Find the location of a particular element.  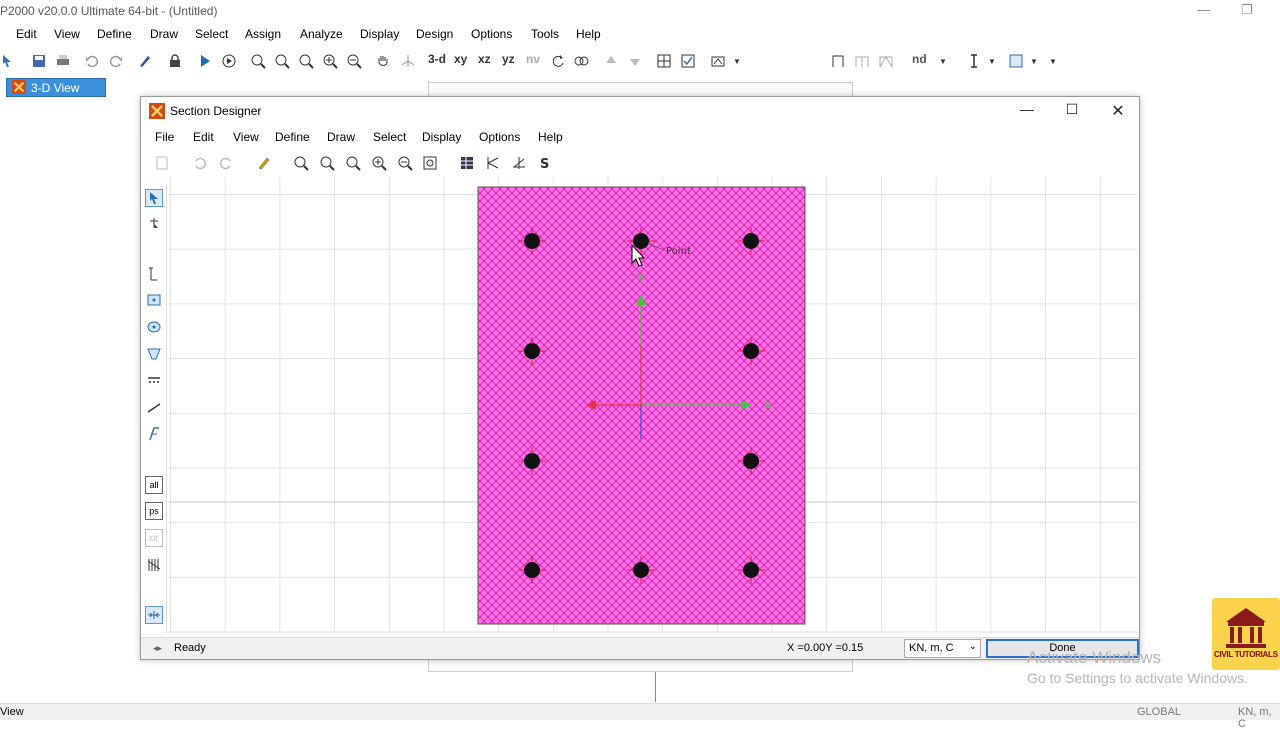

app-menu-options: Options is located at coordinates (491, 34).